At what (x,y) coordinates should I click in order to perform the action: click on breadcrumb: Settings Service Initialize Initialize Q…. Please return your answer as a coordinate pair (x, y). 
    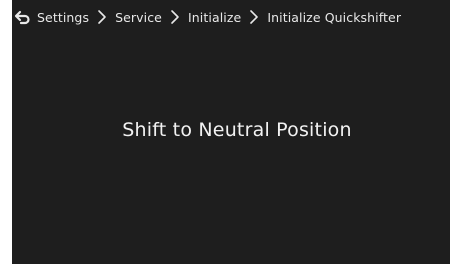
    Looking at the image, I should click on (206, 17).